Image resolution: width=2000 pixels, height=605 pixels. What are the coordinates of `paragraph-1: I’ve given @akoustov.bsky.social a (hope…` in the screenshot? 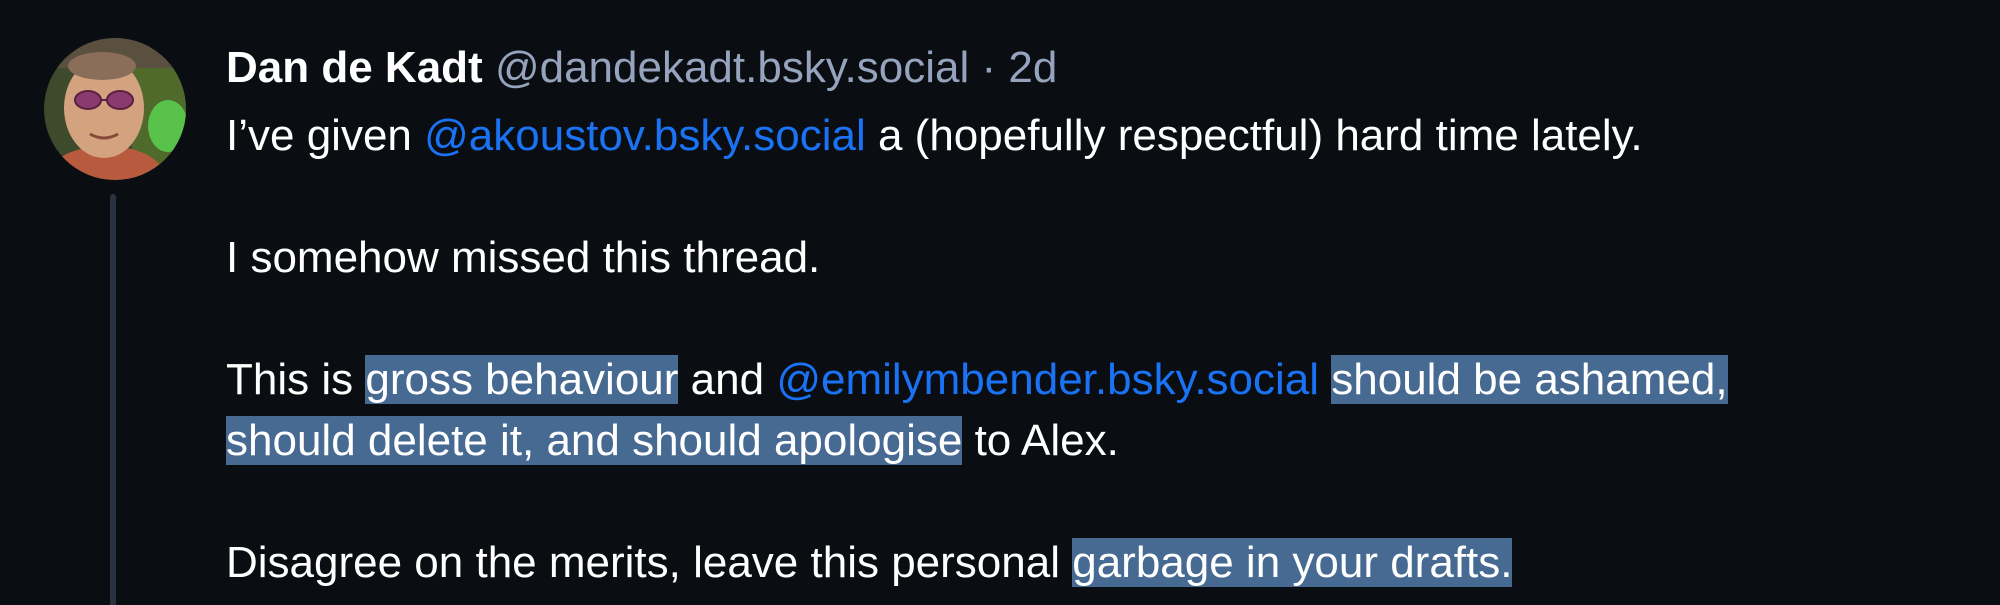 It's located at (1106, 135).